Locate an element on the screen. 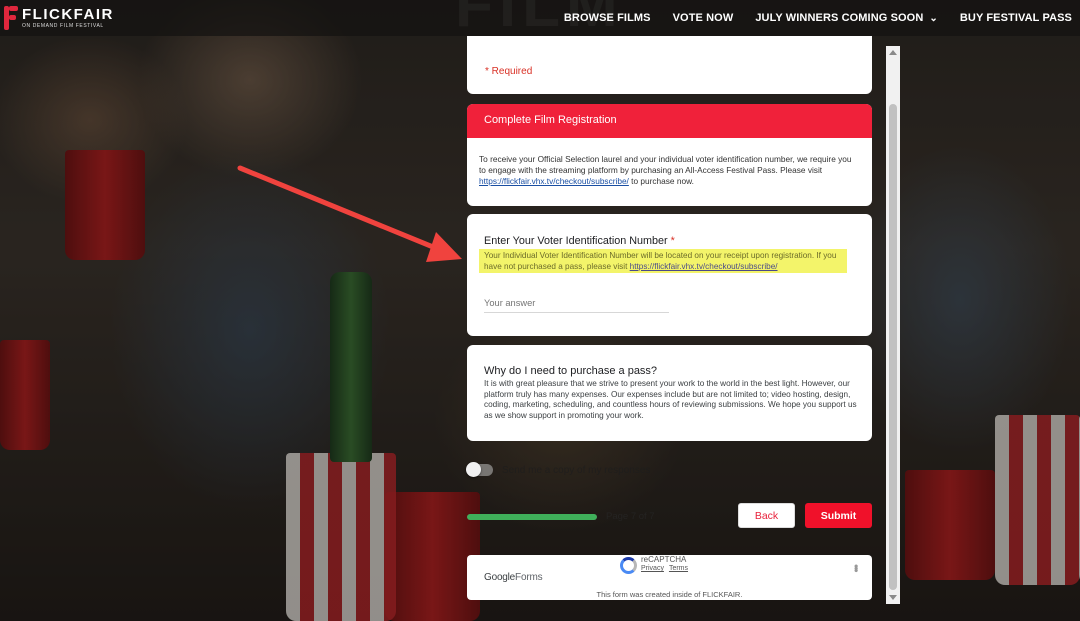 This screenshot has height=621, width=1080. chevron-down-icon: ⌄ is located at coordinates (933, 18).